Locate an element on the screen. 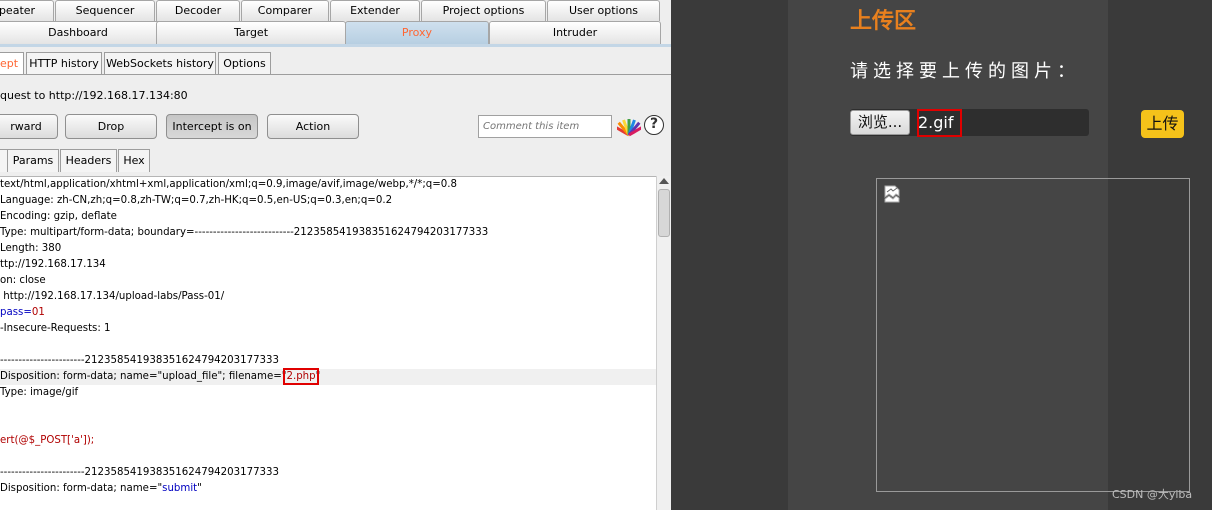 This screenshot has width=1212, height=510. request-line-text: Encoding: gzip, deflate is located at coordinates (58, 216).